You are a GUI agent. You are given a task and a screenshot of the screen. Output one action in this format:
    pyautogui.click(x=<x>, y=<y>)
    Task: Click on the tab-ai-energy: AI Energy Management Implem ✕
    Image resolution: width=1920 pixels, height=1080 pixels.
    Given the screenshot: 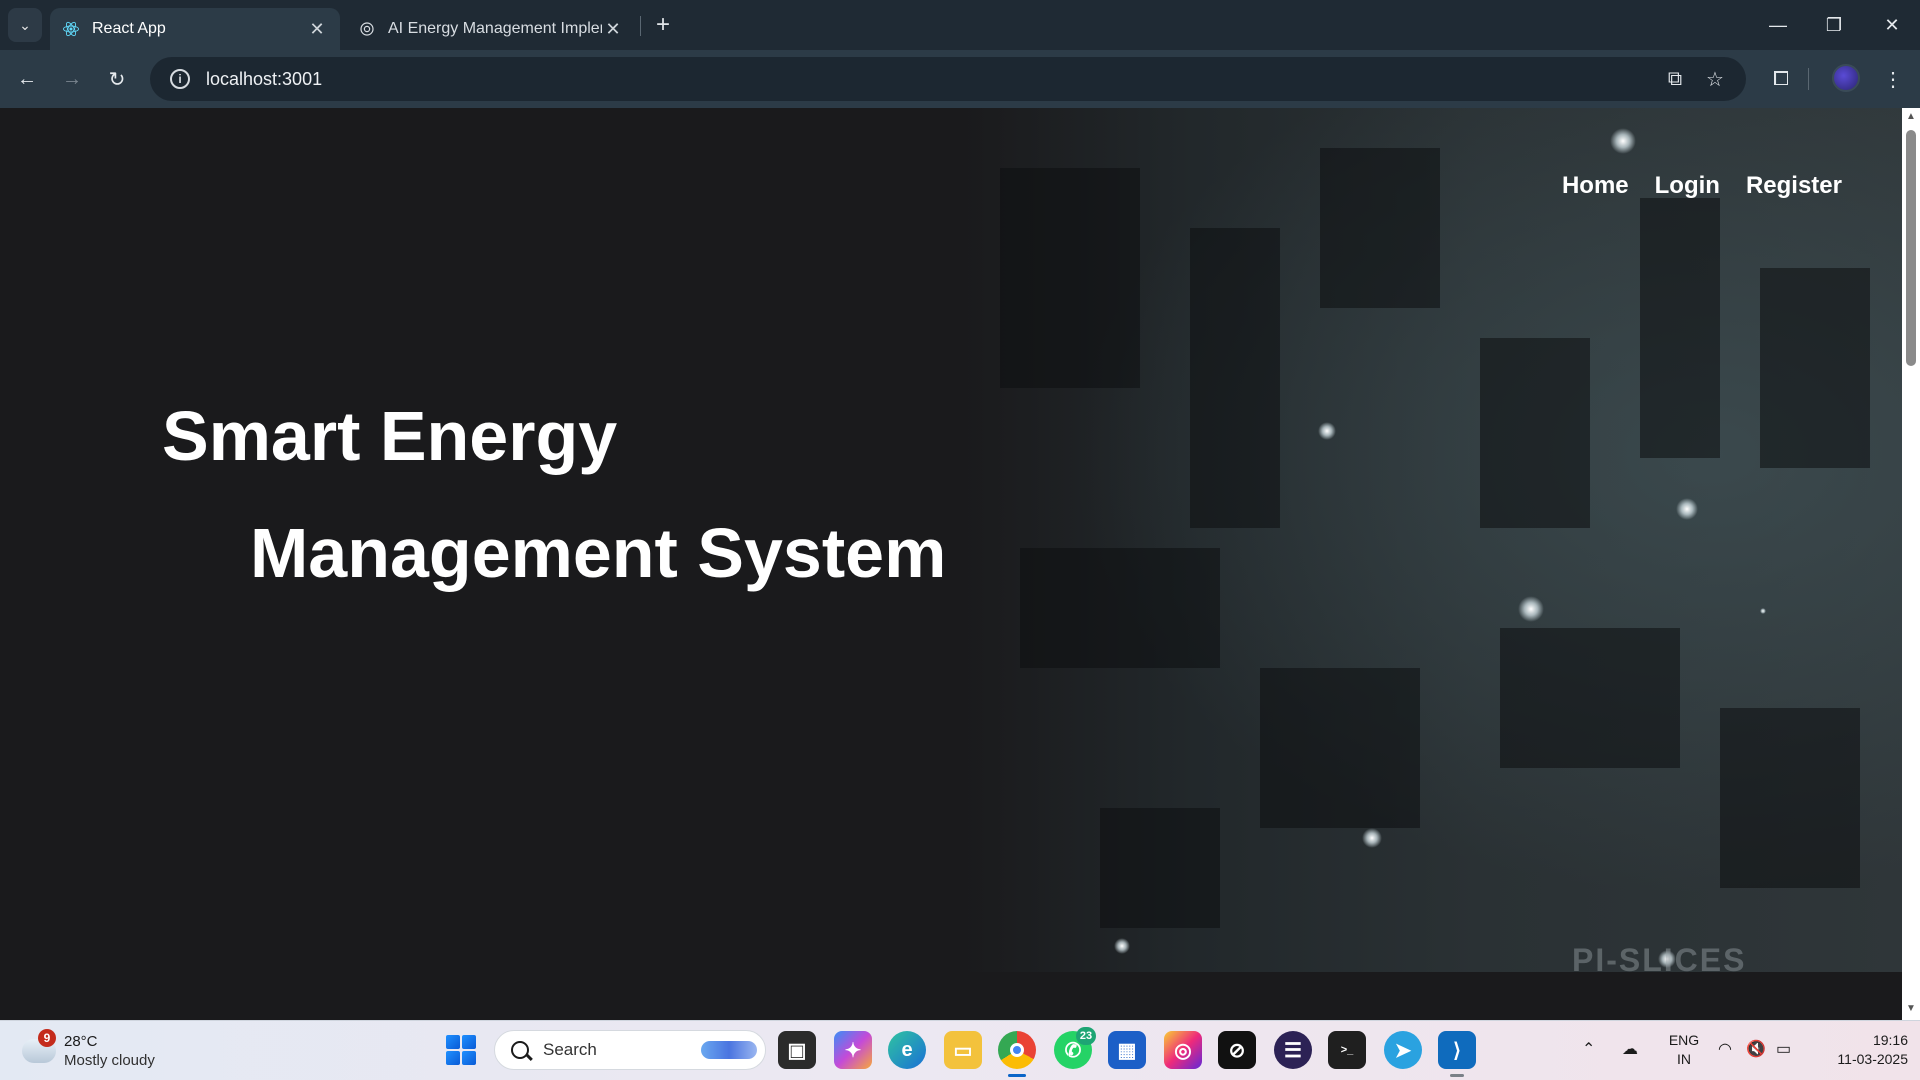 What is the action you would take?
    pyautogui.click(x=491, y=29)
    